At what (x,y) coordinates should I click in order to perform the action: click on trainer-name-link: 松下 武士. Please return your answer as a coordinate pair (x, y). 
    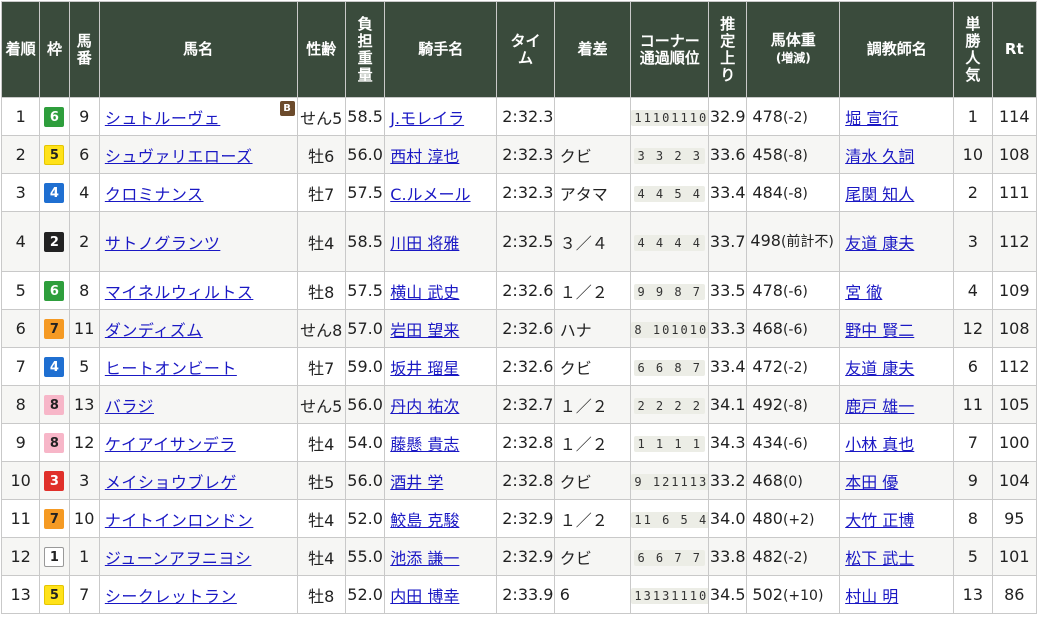
    Looking at the image, I should click on (879, 558).